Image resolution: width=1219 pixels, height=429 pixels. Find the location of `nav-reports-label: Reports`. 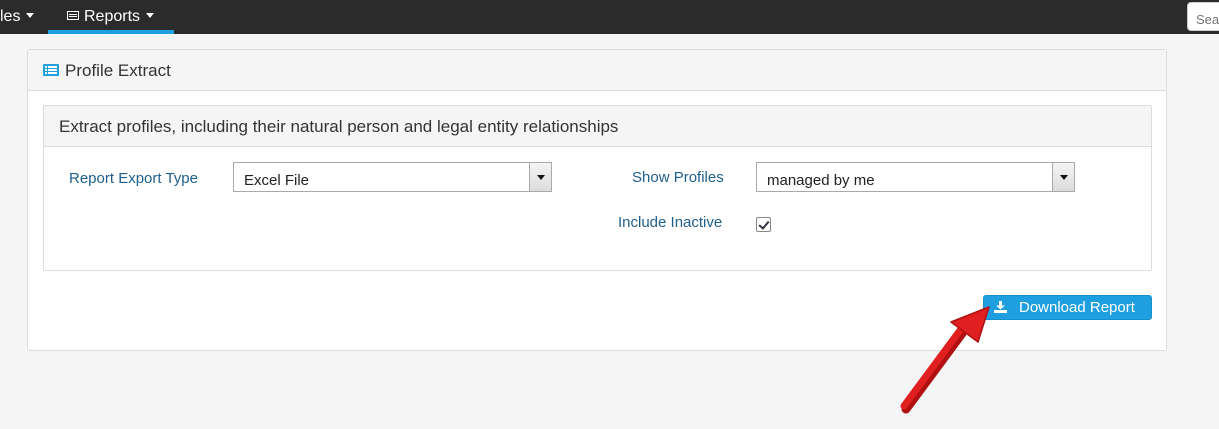

nav-reports-label: Reports is located at coordinates (112, 16).